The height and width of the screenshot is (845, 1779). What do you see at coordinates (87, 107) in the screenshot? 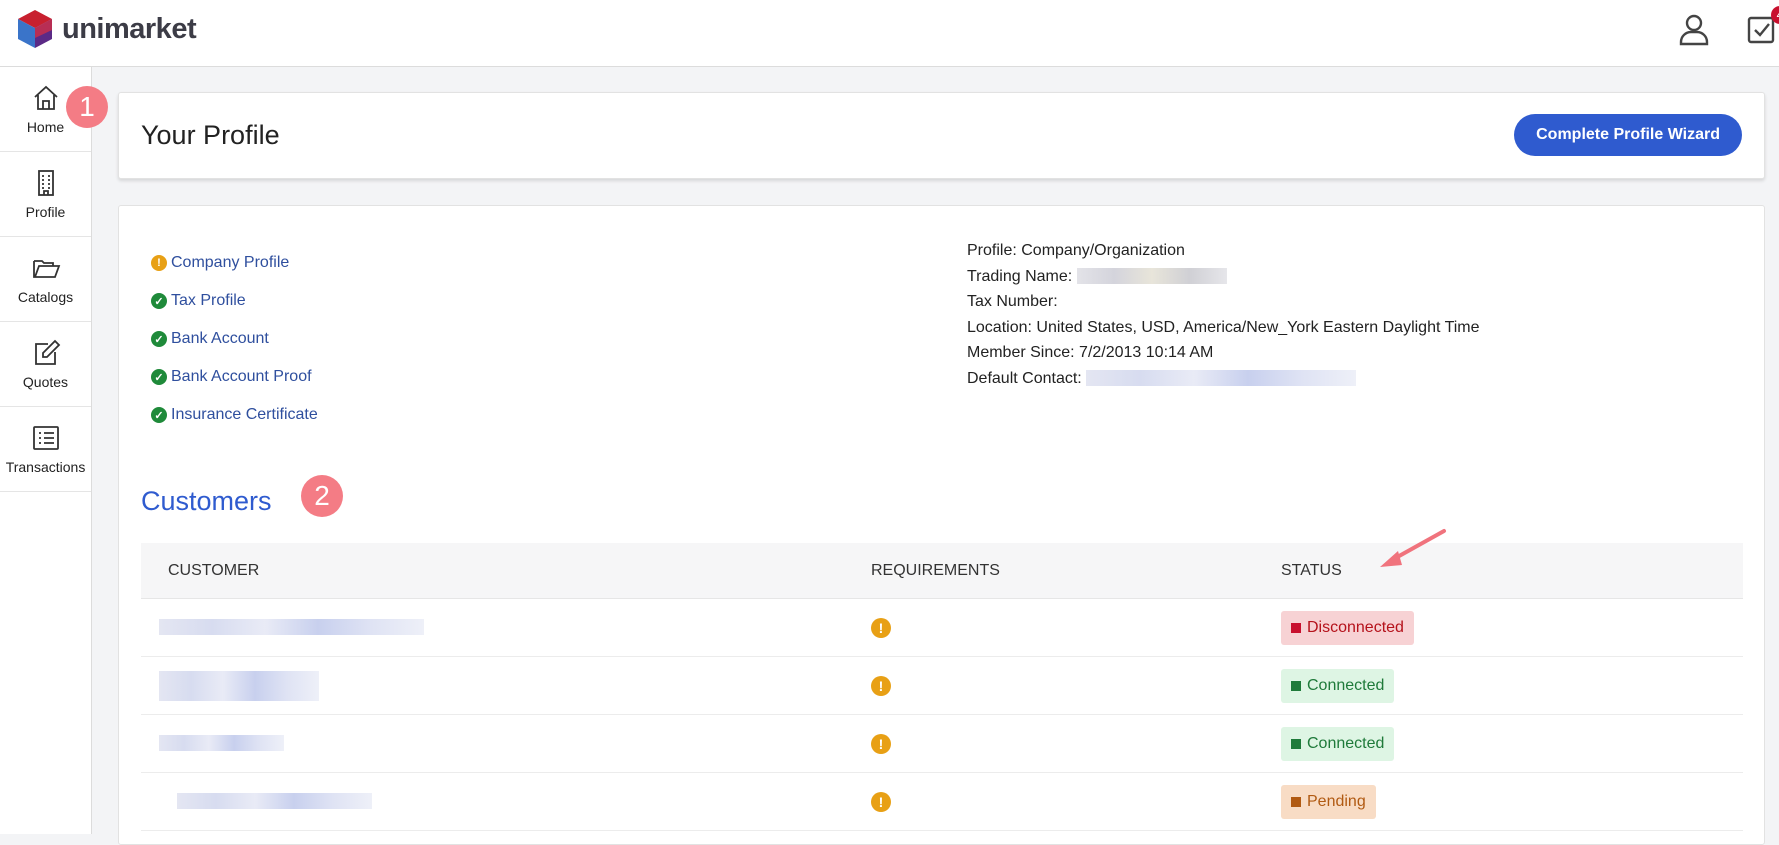
I see `annotation-marker-1: 1` at bounding box center [87, 107].